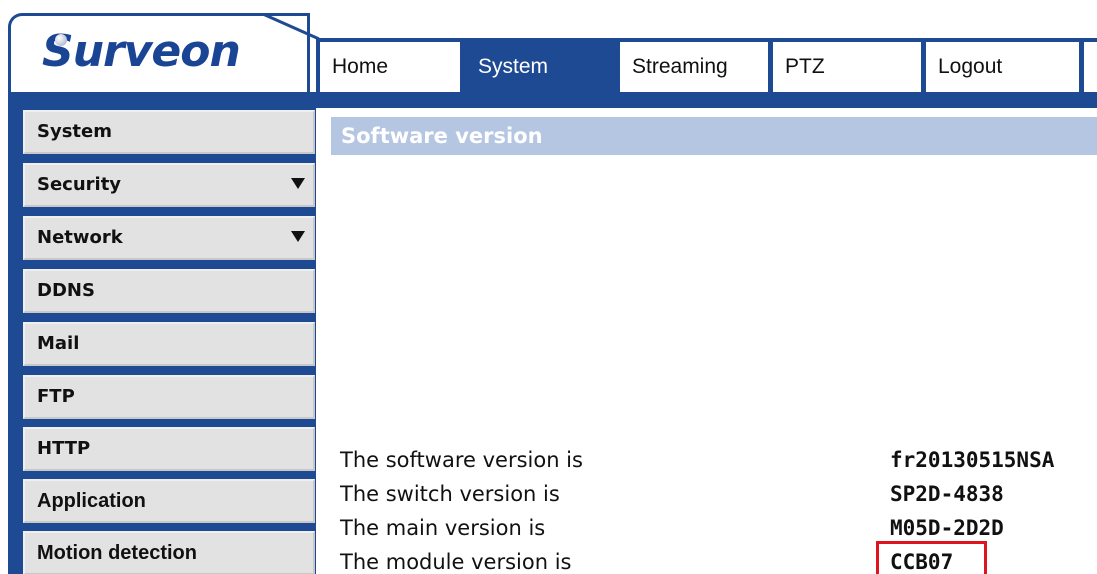 The width and height of the screenshot is (1097, 574). I want to click on sidebar-item-system: System, so click(169, 132).